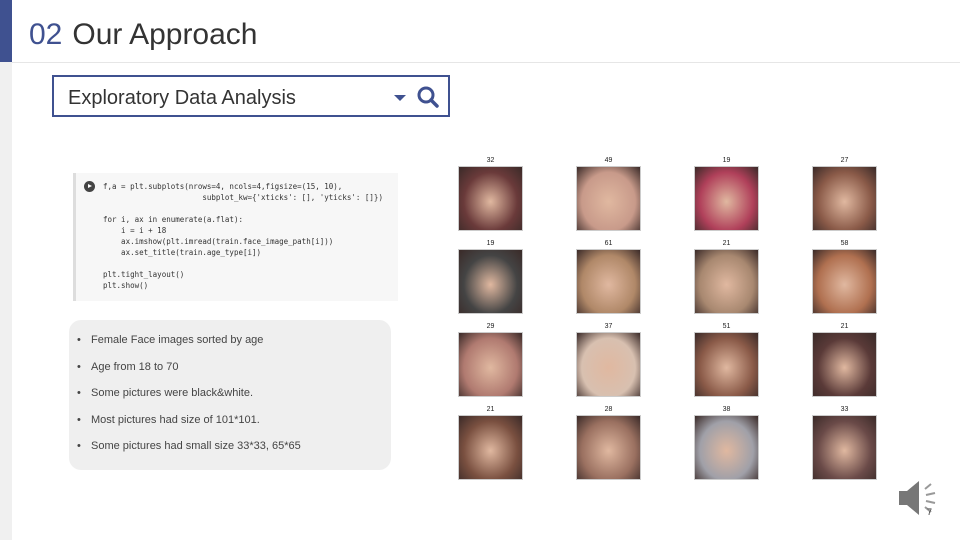 This screenshot has width=960, height=540. I want to click on face-cell: 32, so click(490, 194).